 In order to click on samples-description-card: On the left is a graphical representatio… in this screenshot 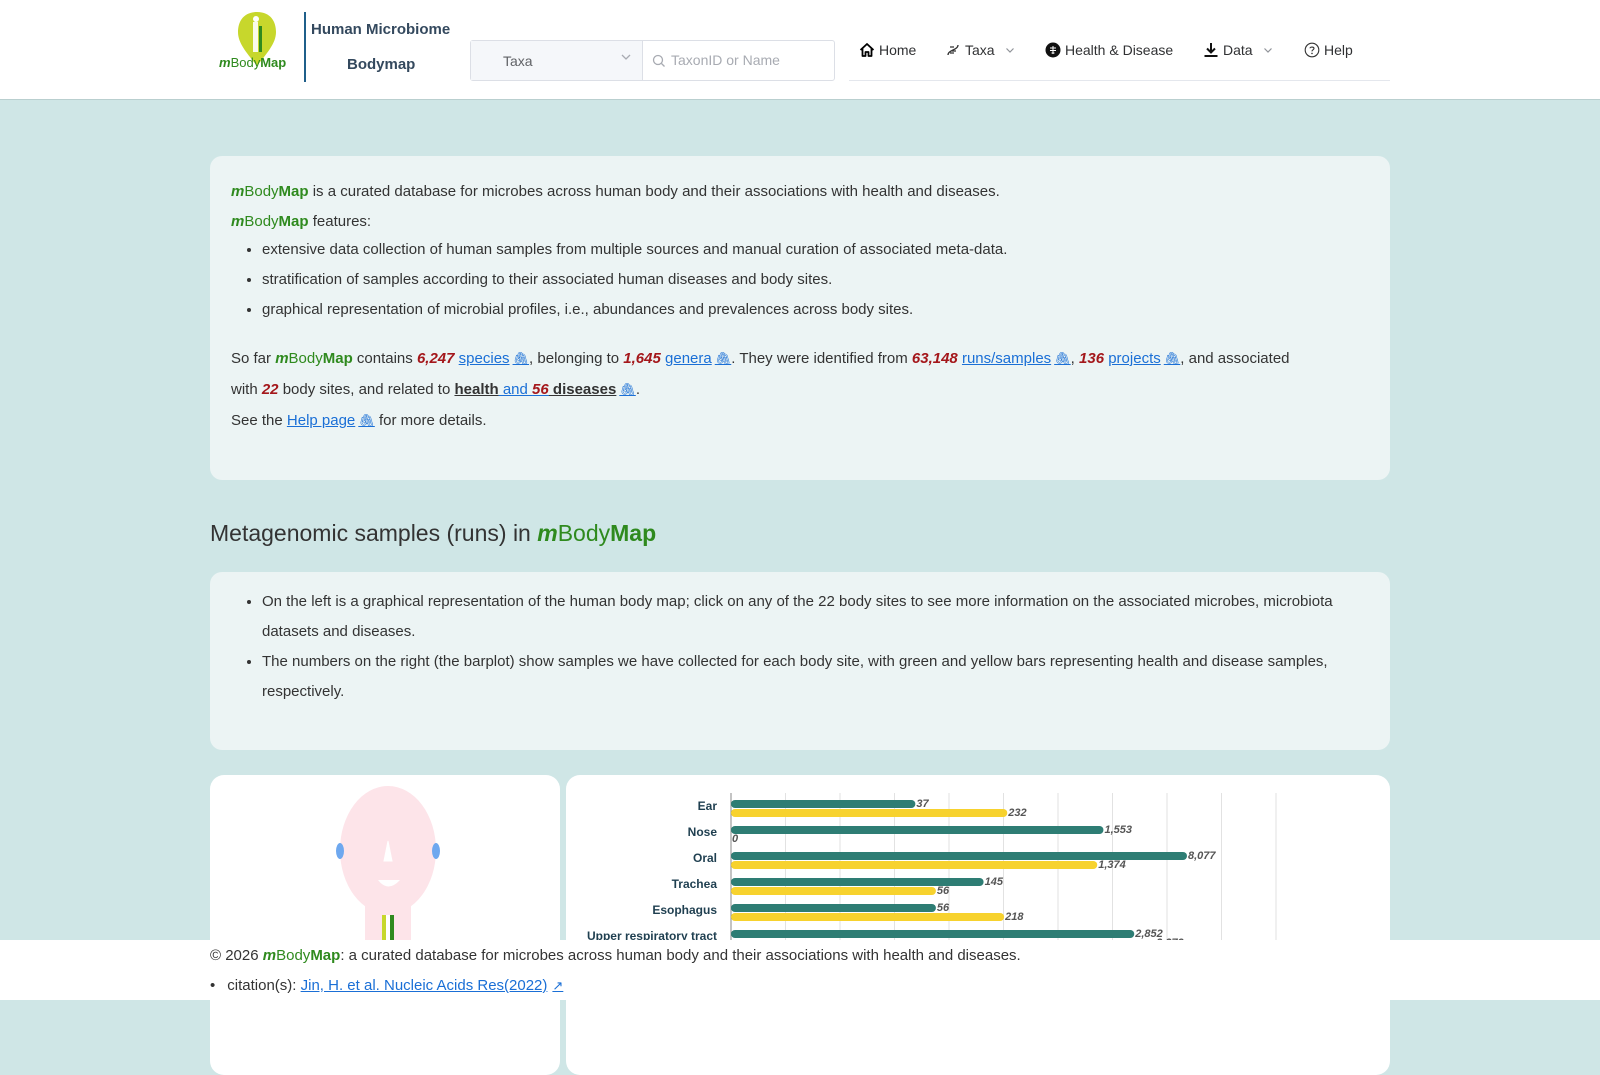, I will do `click(800, 661)`.